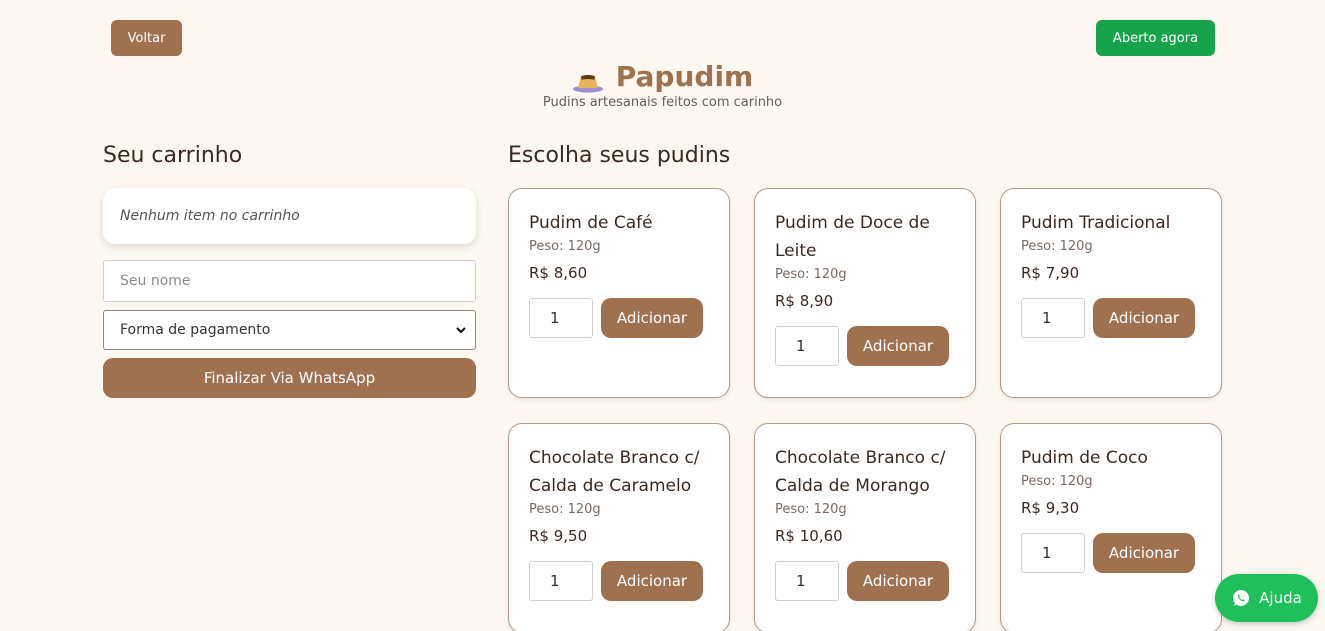 This screenshot has width=1325, height=631. Describe the element at coordinates (558, 273) in the screenshot. I see `product-price: R$ 8,60` at that location.